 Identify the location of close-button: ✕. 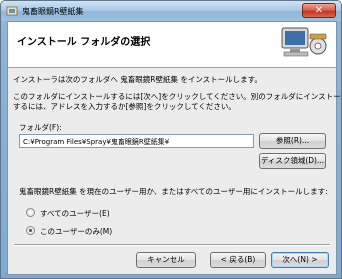
(319, 10).